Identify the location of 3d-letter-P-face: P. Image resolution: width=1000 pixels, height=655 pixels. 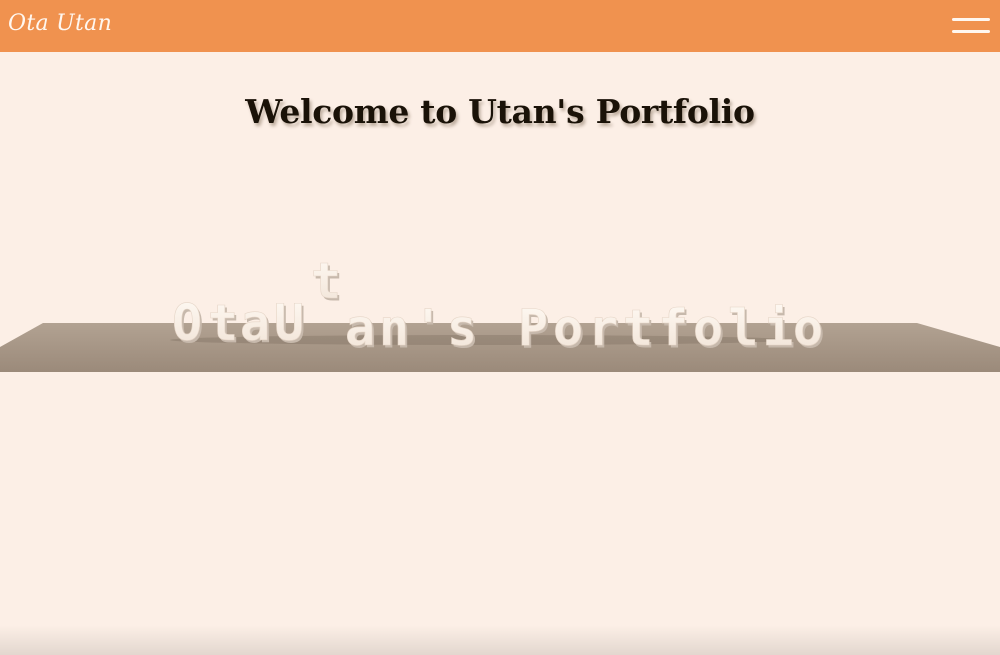
(533, 328).